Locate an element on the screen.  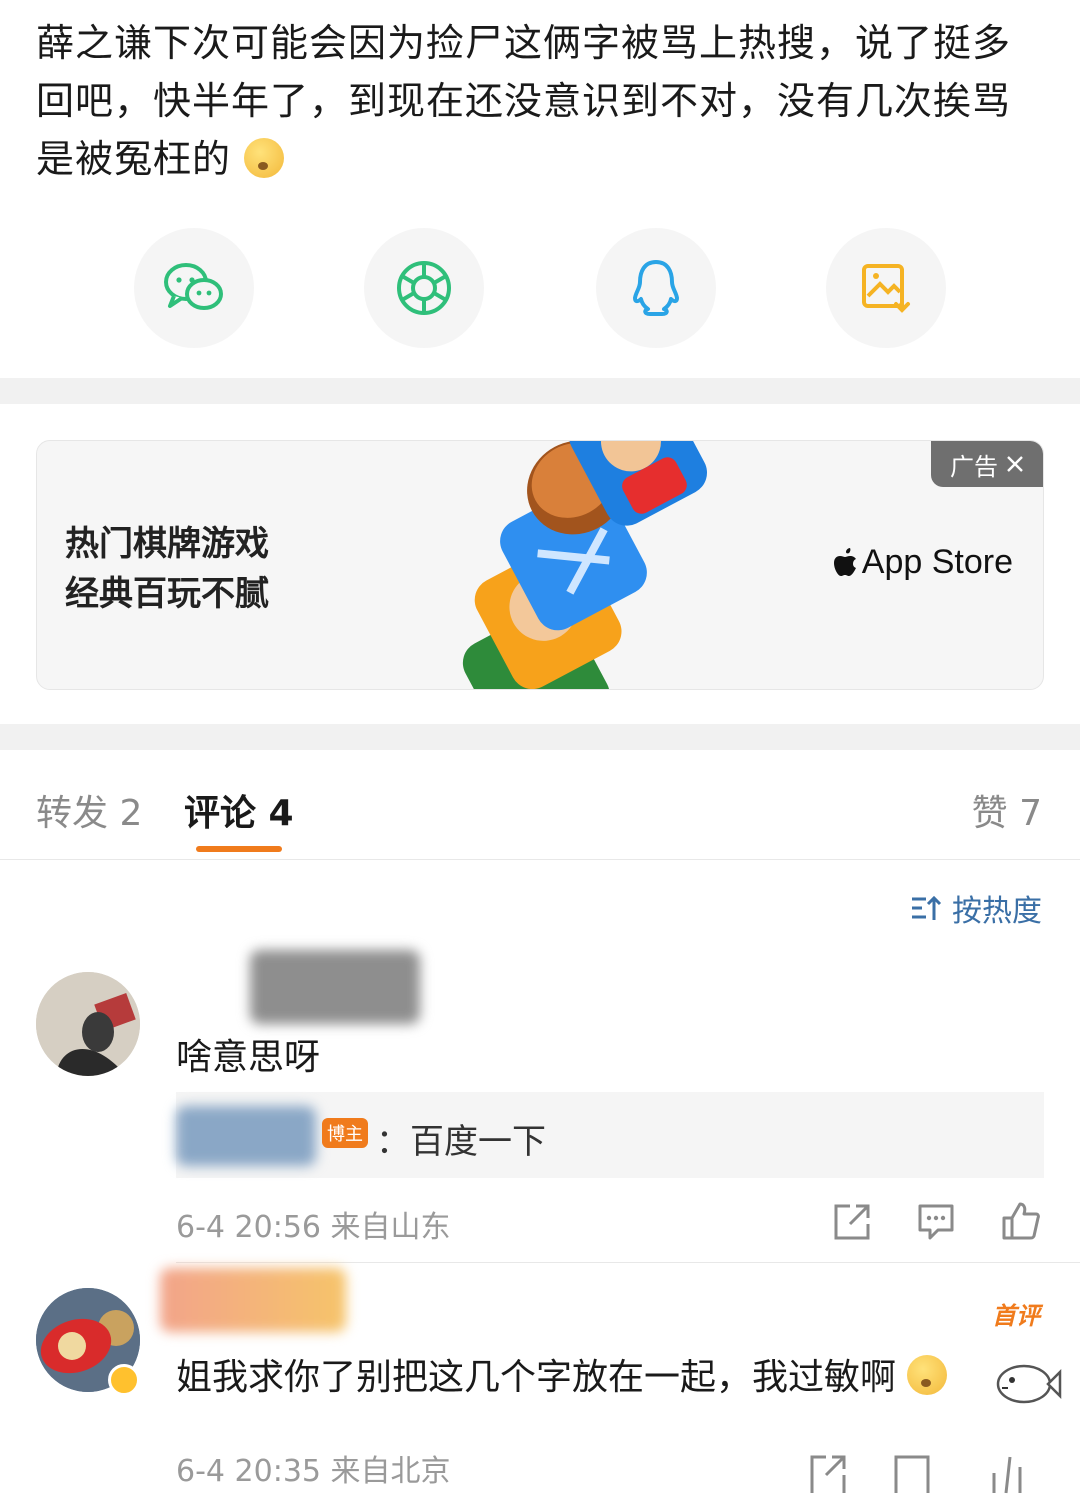
ad-game-artwork is located at coordinates (585, 565).